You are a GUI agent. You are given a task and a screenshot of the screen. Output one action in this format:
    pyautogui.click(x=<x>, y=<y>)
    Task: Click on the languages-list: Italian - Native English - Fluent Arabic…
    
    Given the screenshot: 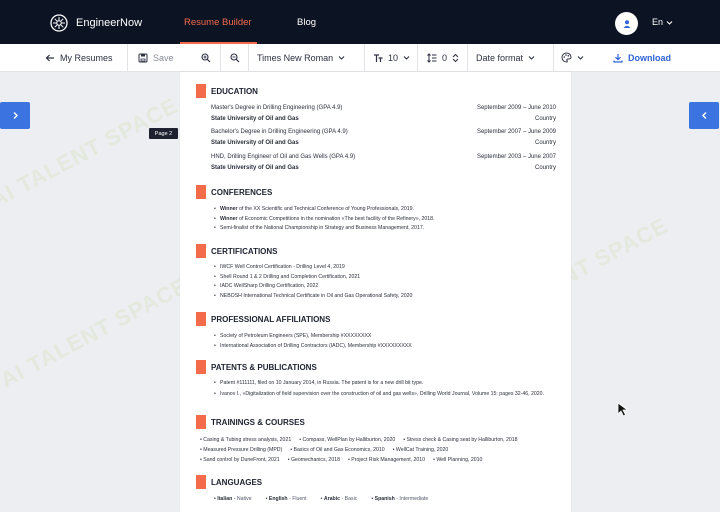 What is the action you would take?
    pyautogui.click(x=321, y=499)
    